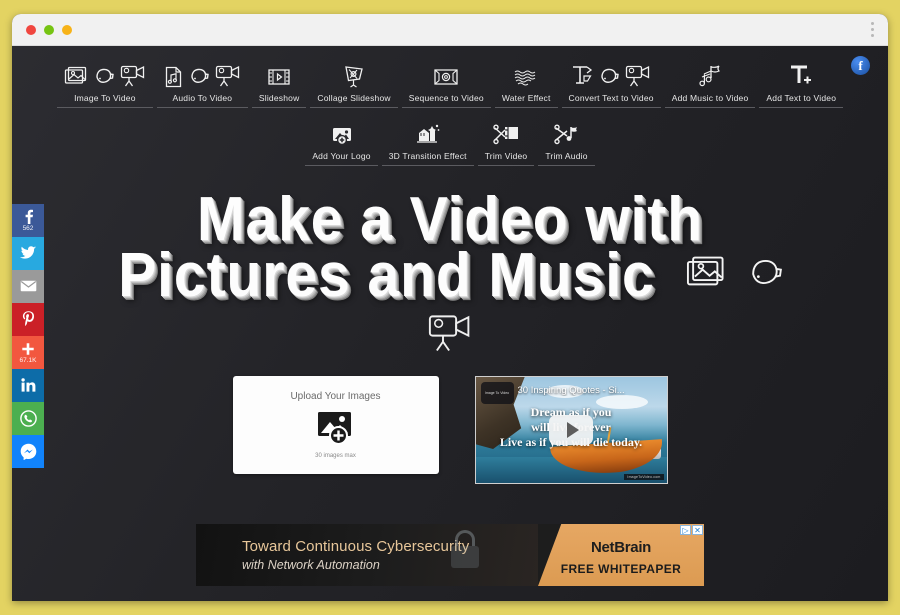 The height and width of the screenshot is (615, 900). I want to click on nav-item-convert-text-to-video: Convert Text to Video, so click(611, 81).